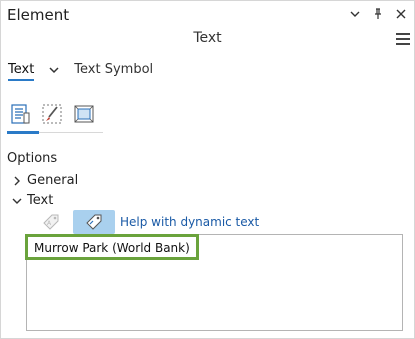  Describe the element at coordinates (32, 158) in the screenshot. I see `options-heading: Options` at that location.